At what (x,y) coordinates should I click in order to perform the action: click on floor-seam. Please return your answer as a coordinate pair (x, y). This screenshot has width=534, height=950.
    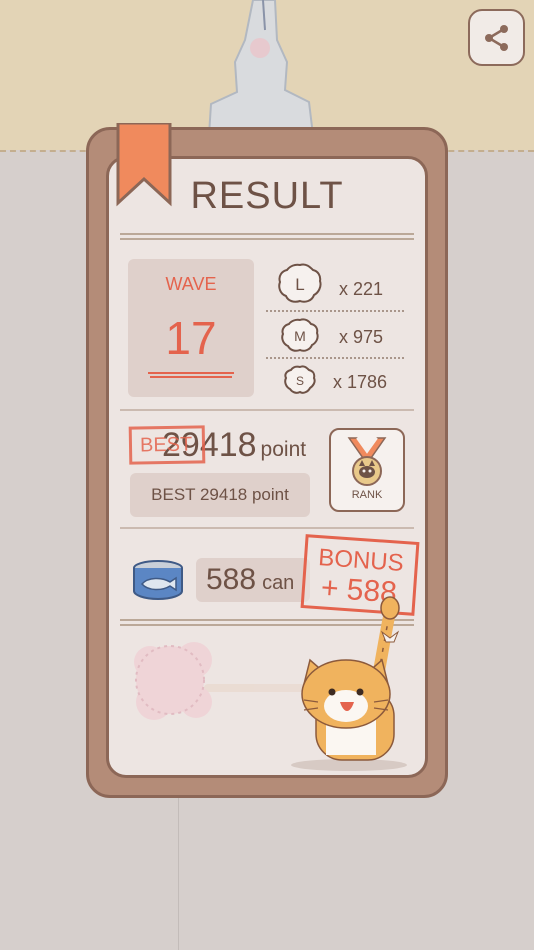
    Looking at the image, I should click on (178, 872).